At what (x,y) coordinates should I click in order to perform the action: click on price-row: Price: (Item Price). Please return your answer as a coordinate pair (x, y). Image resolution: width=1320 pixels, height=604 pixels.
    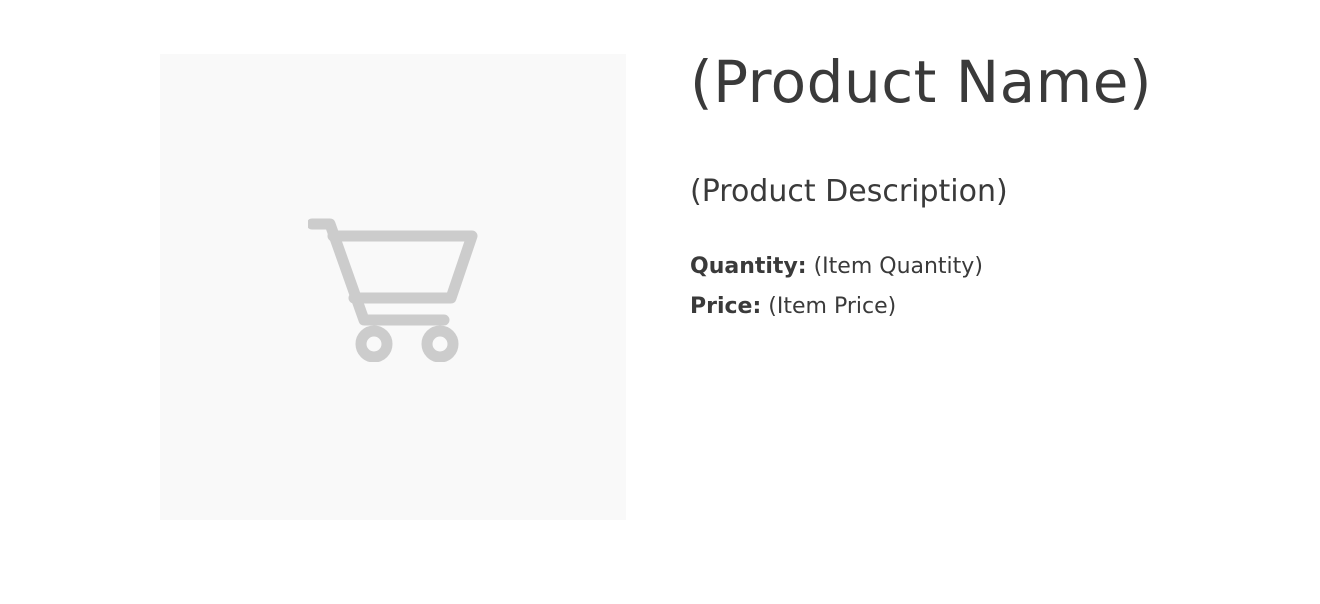
    Looking at the image, I should click on (793, 307).